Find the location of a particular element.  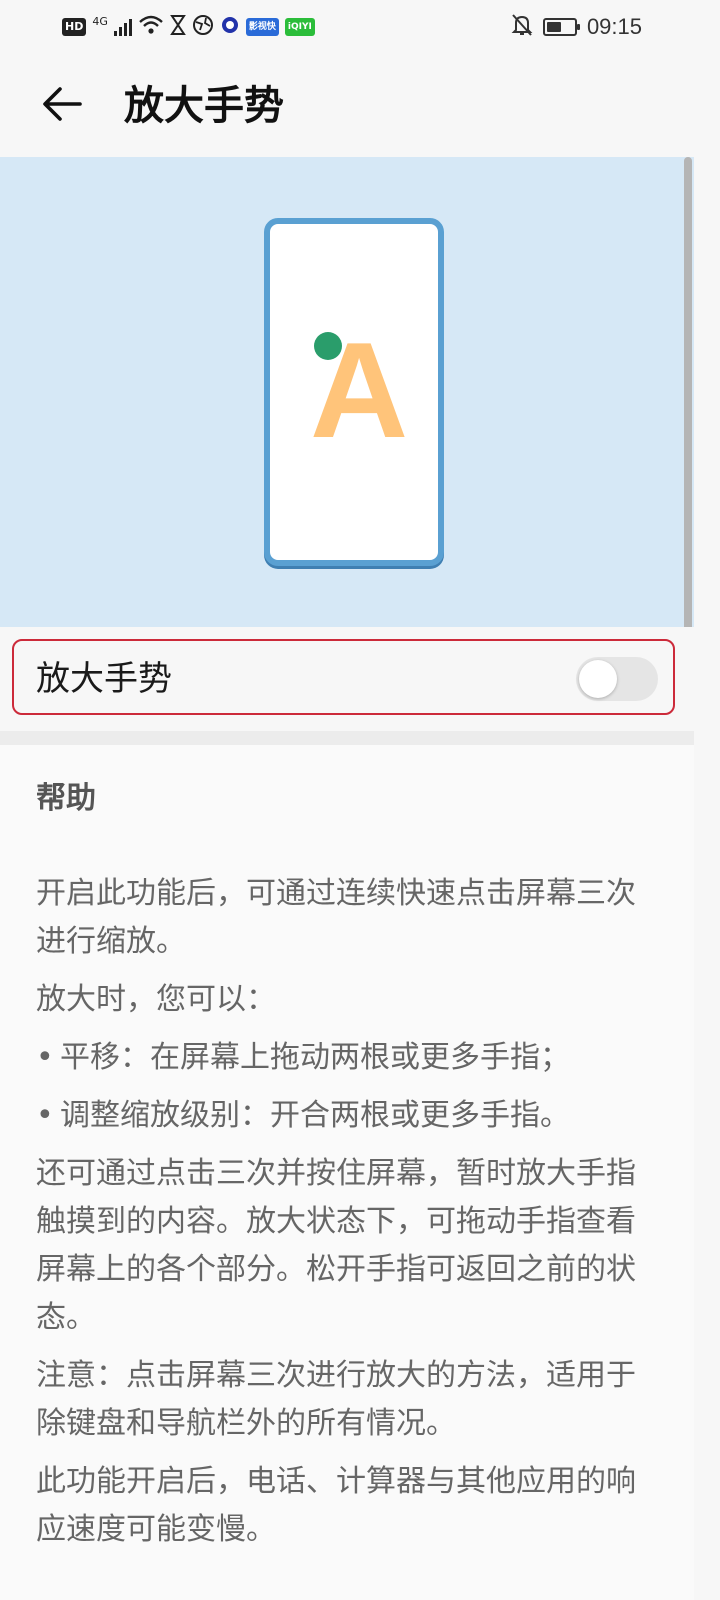

app2-badge: iQIYI is located at coordinates (299, 27).